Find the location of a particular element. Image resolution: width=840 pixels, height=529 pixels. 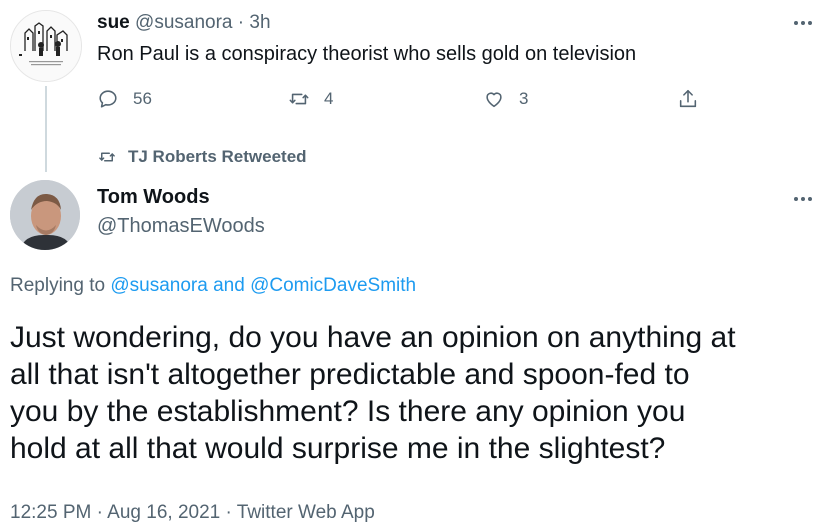

sue-more-icon is located at coordinates (803, 23).